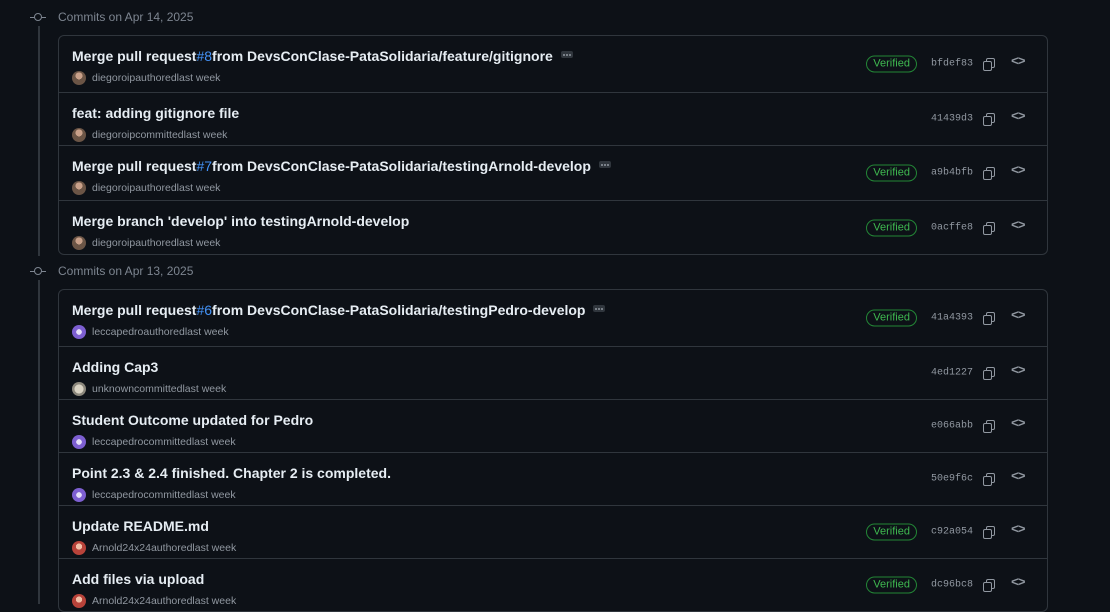 The image size is (1110, 612). Describe the element at coordinates (952, 585) in the screenshot. I see `commit-sha-link: dc96bc8` at that location.